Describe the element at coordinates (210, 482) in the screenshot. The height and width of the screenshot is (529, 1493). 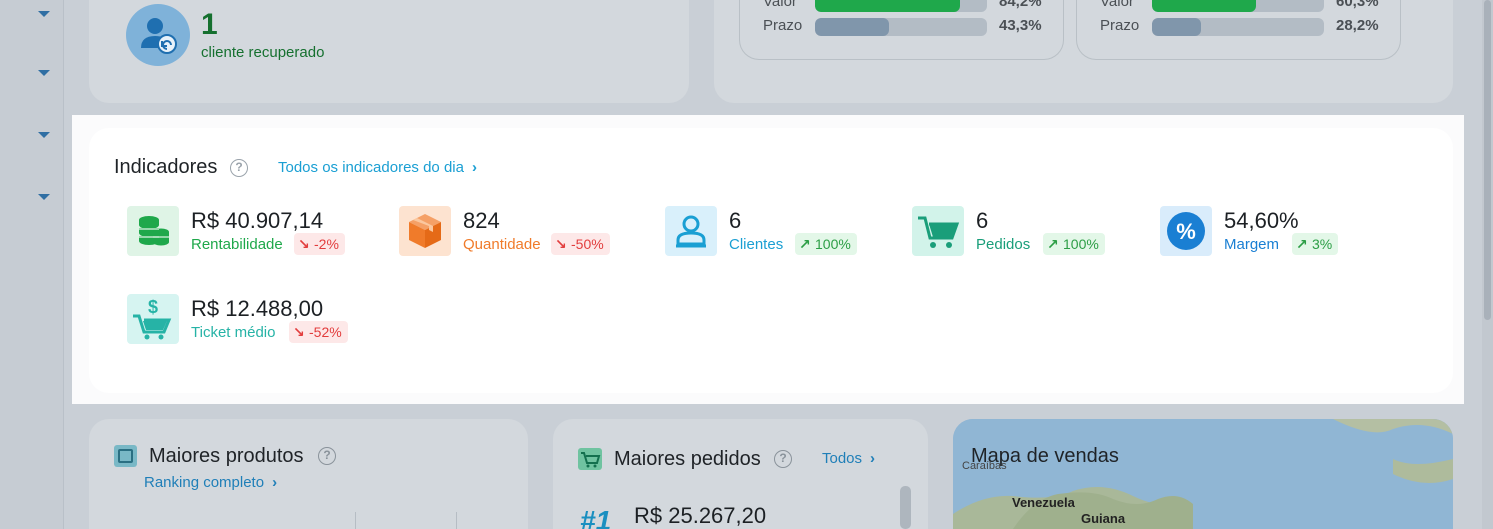
I see `ranking-link: Ranking completo ›` at that location.